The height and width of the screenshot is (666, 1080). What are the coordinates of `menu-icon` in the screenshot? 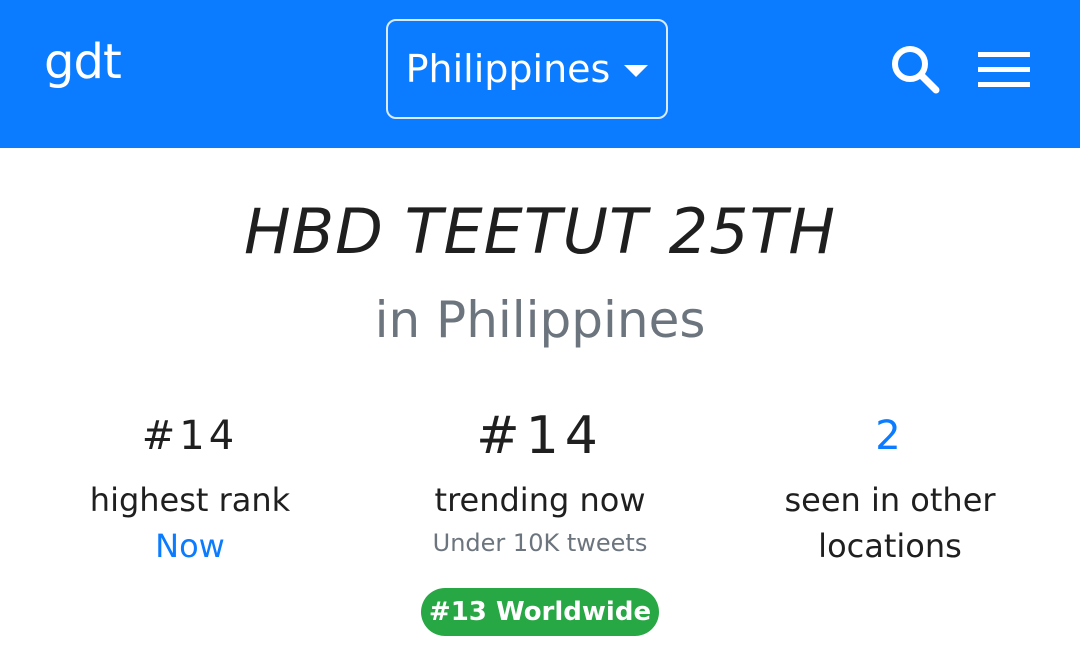 It's located at (1004, 69).